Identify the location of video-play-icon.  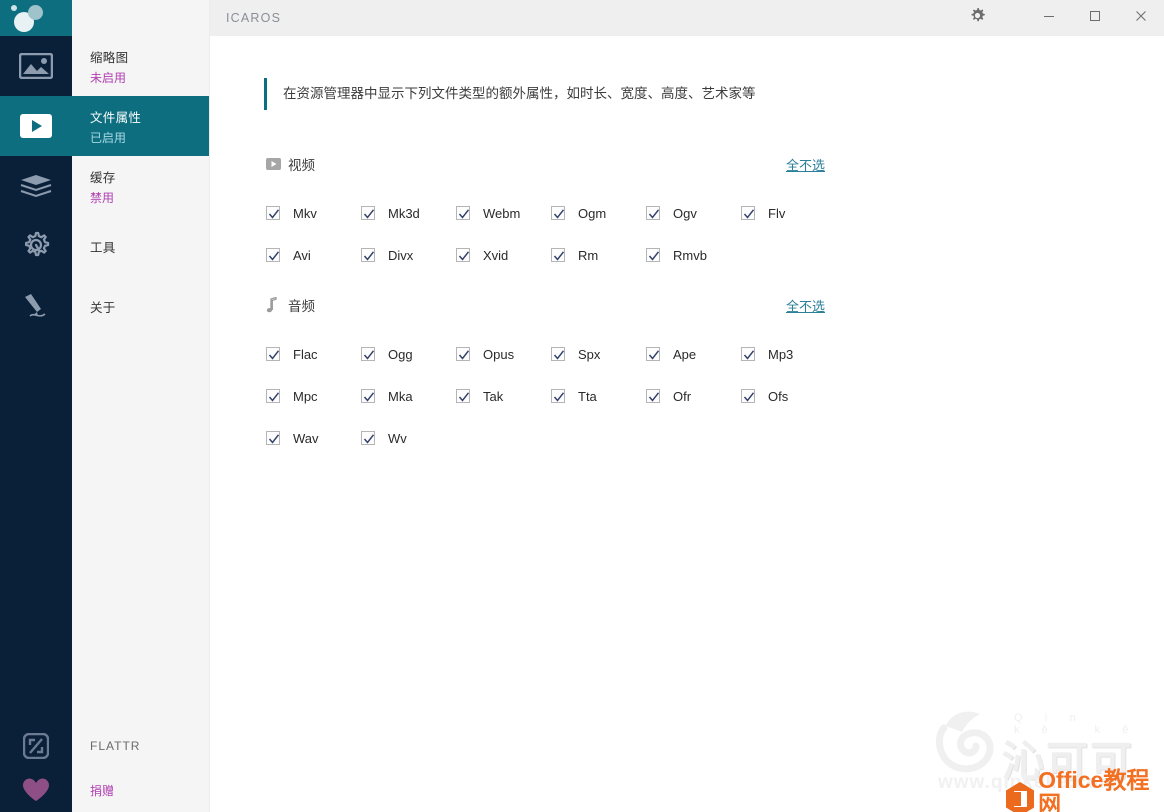
(36, 126).